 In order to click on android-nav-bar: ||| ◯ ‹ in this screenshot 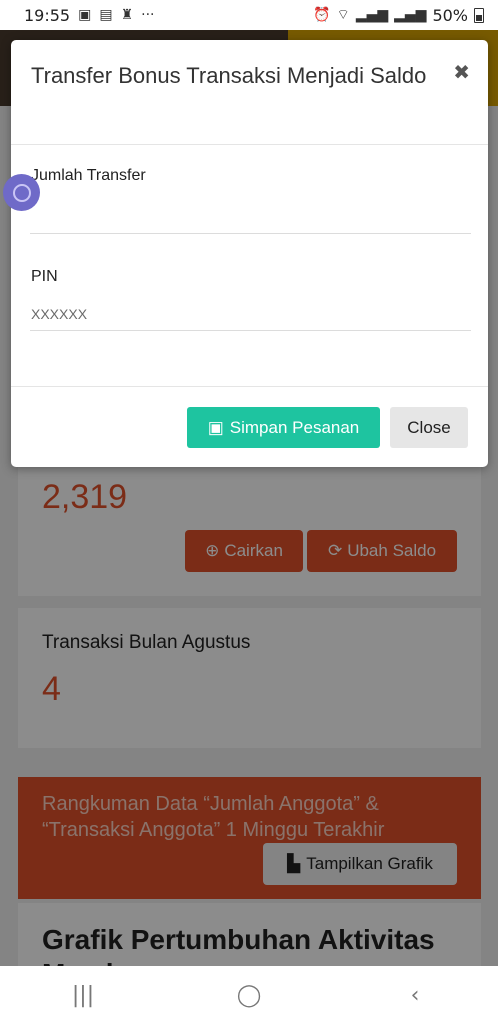, I will do `click(249, 995)`.